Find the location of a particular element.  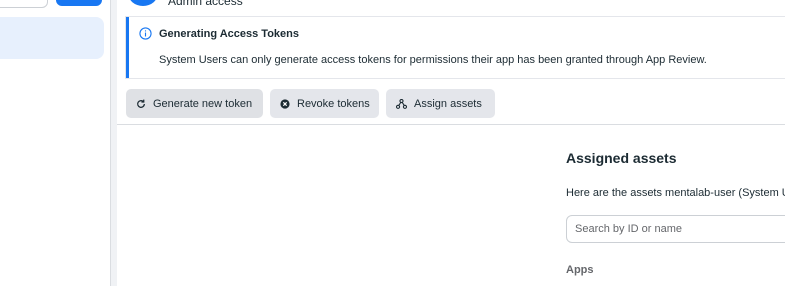

assign-assets-button: Assign assets is located at coordinates (440, 103).